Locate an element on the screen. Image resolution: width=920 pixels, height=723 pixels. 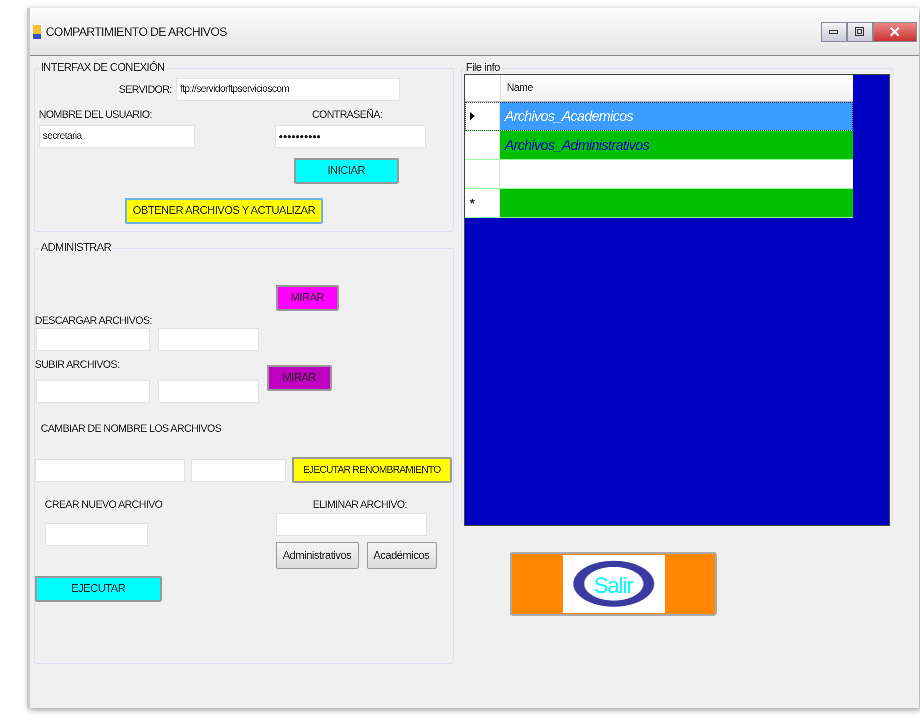
start-button: INICIAR is located at coordinates (346, 171).